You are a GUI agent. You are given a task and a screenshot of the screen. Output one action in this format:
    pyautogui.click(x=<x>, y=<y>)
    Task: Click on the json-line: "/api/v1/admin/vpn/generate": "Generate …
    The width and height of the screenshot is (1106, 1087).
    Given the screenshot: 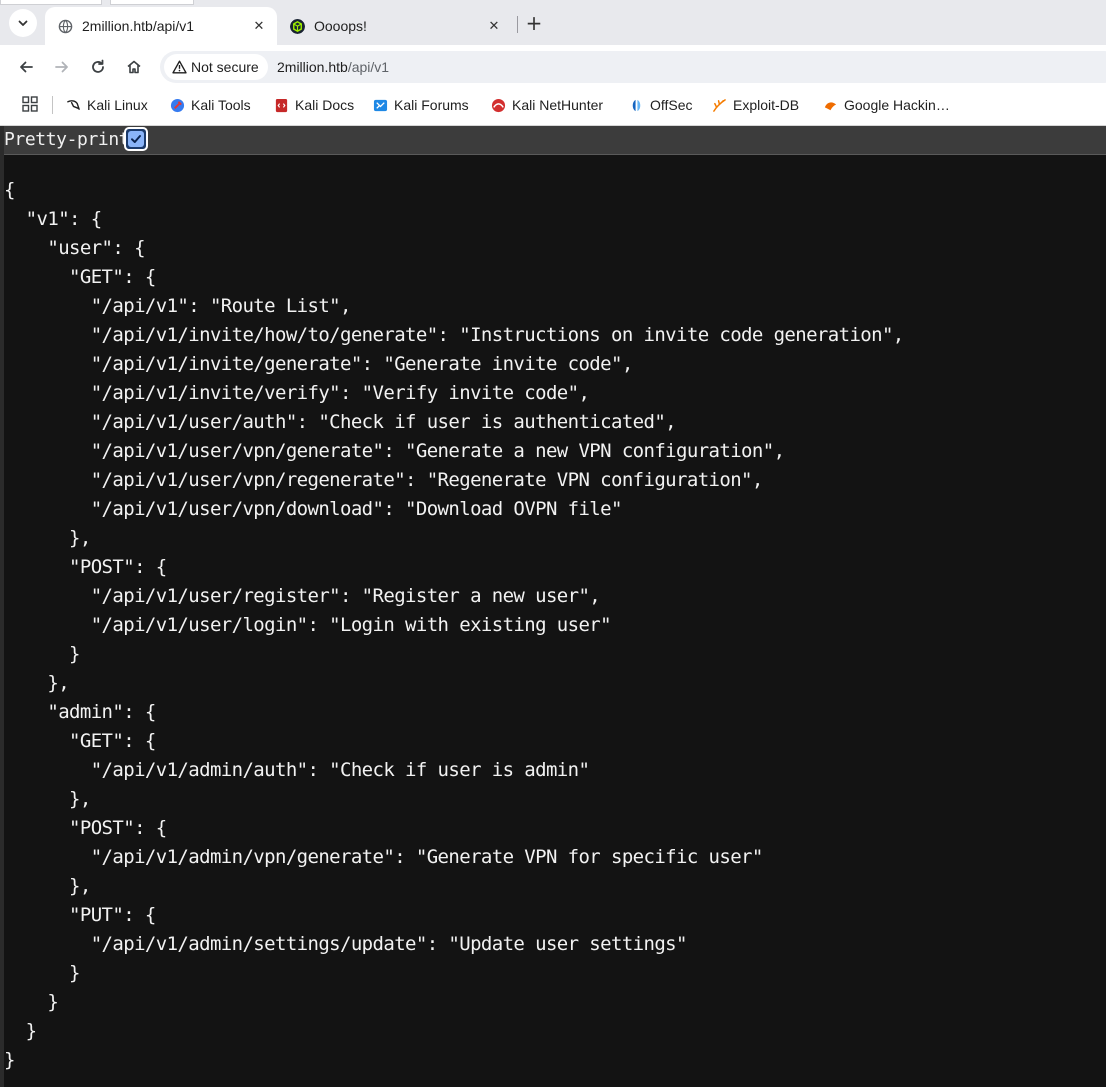 What is the action you would take?
    pyautogui.click(x=384, y=857)
    